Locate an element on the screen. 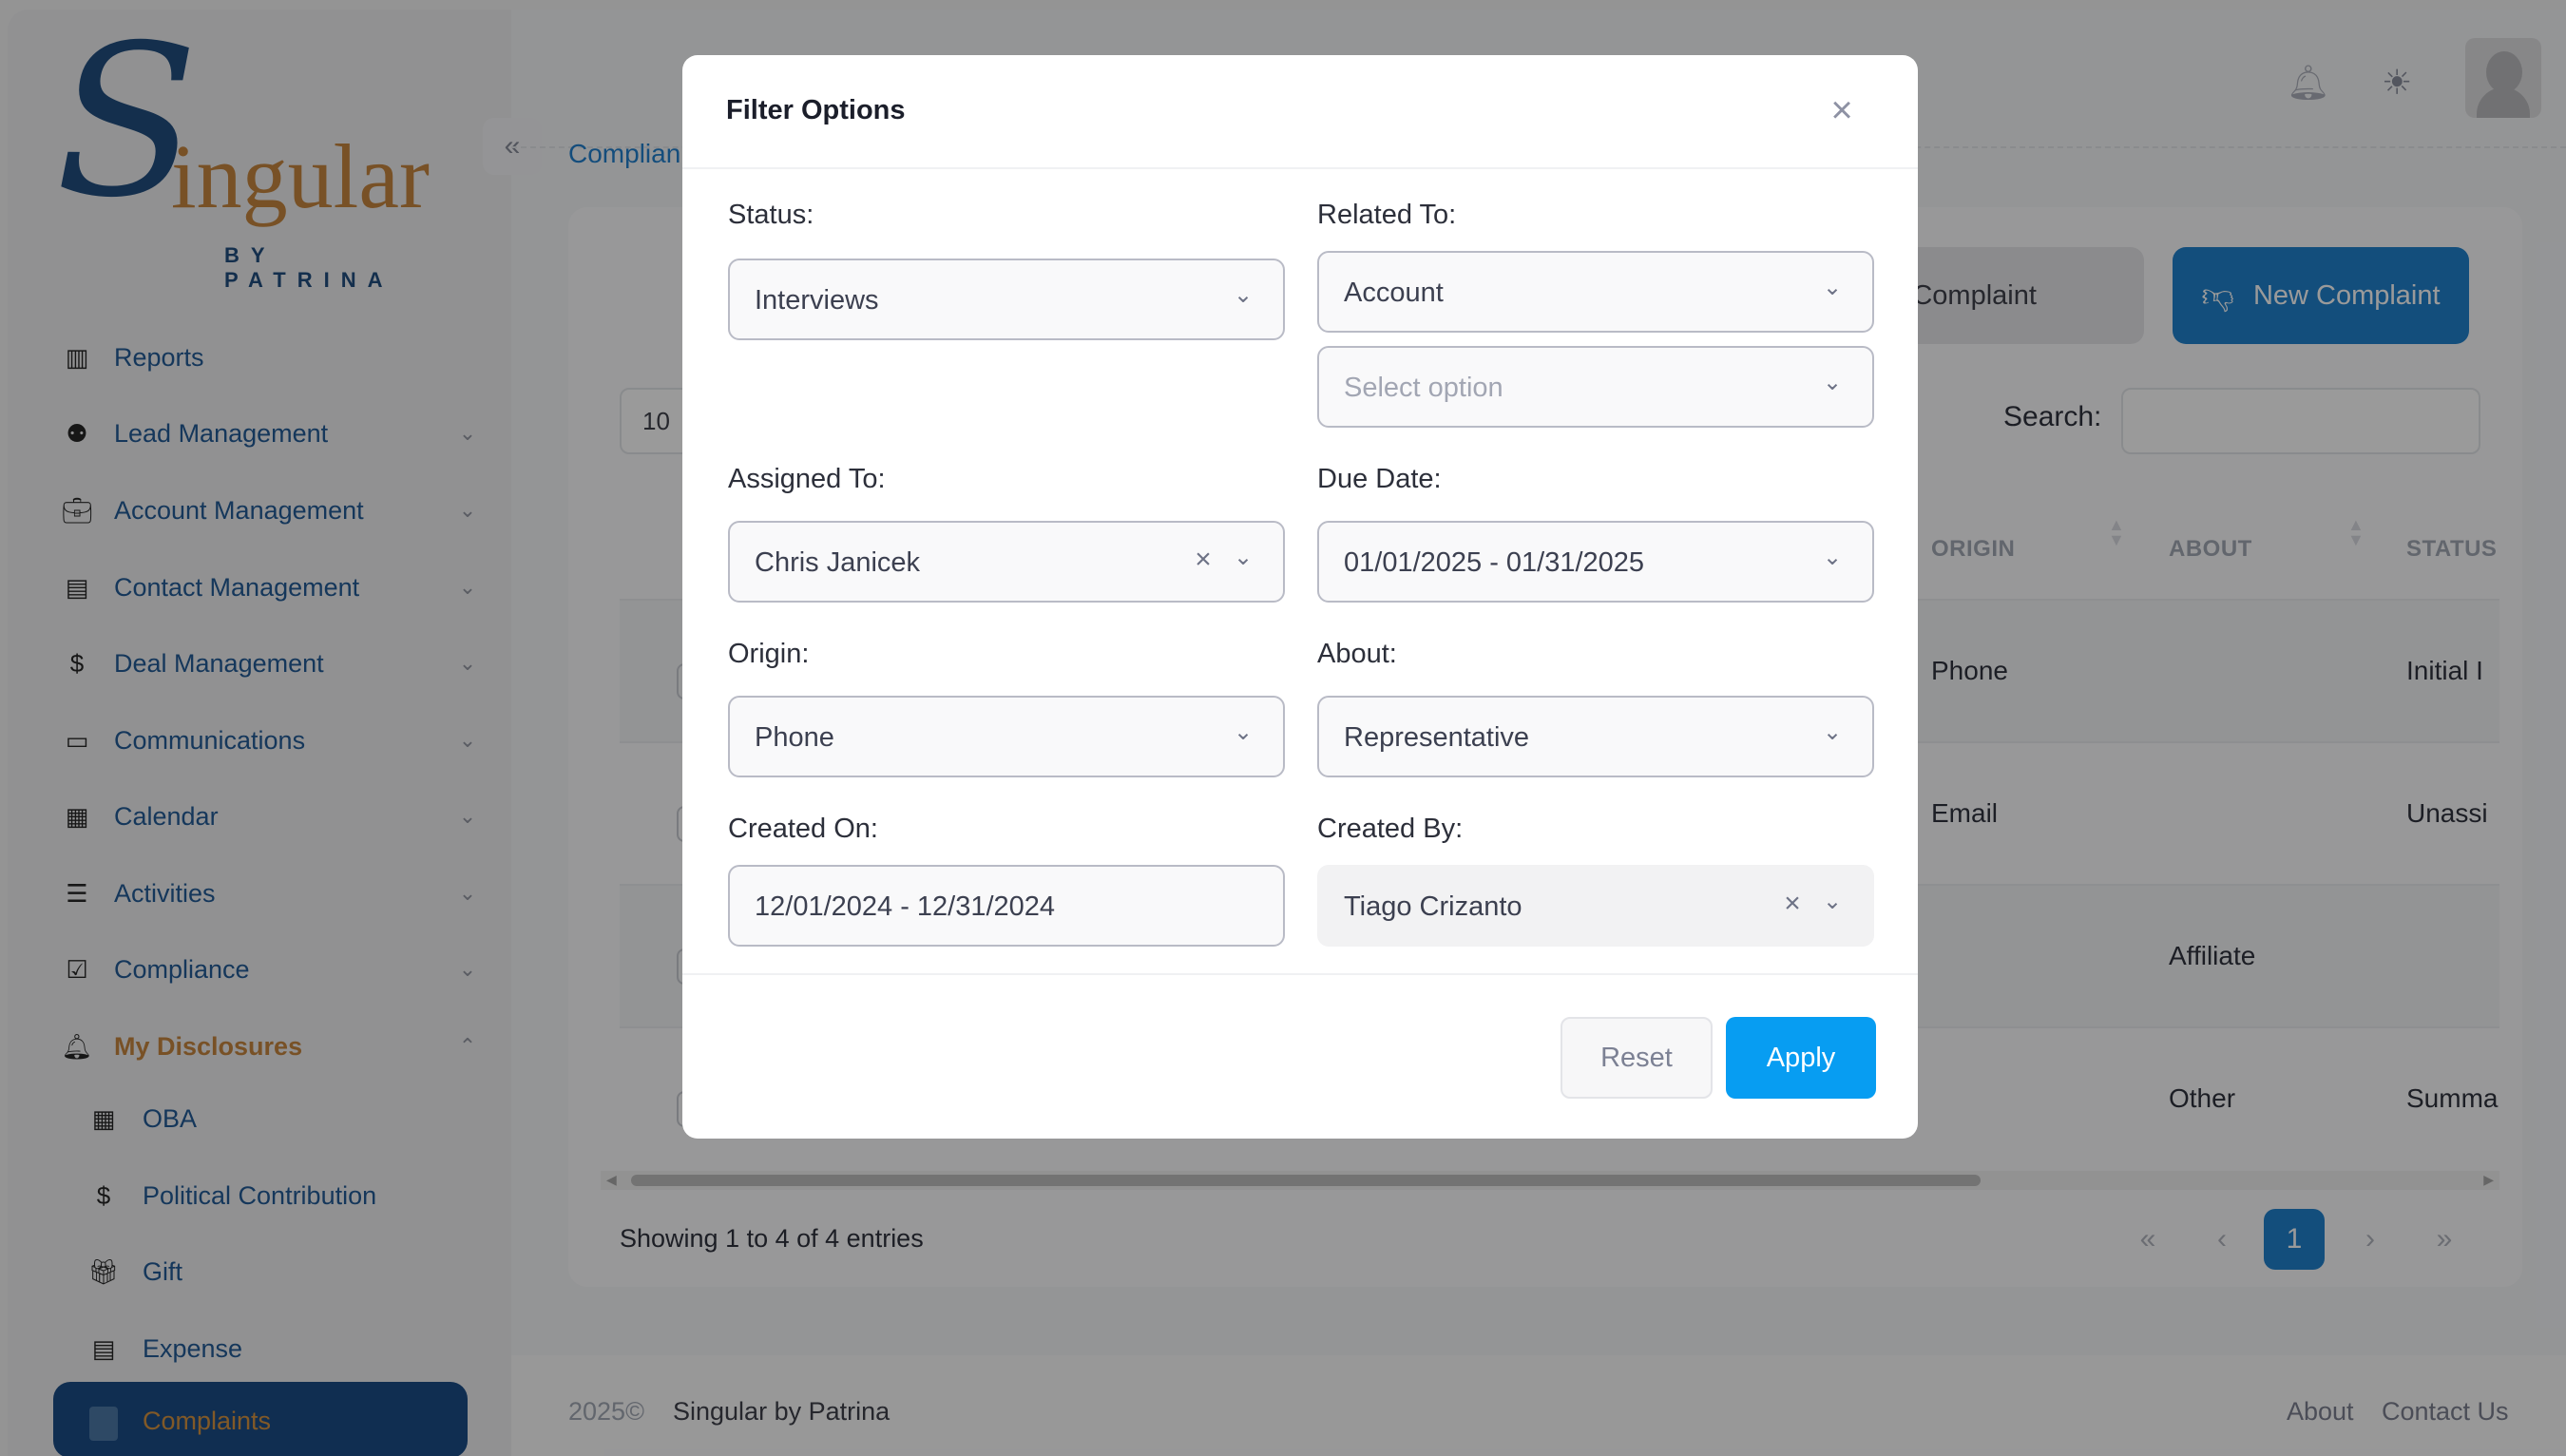  status-value: Interviews is located at coordinates (817, 300).